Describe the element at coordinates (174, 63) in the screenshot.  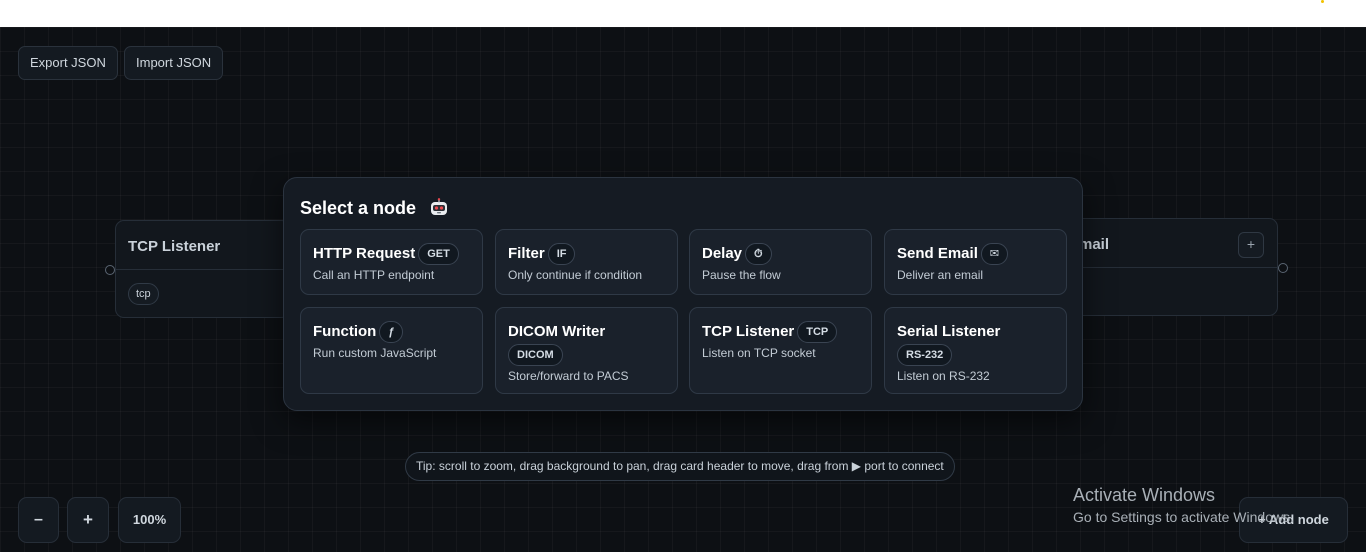
I see `import-json-button: Import JSON` at that location.